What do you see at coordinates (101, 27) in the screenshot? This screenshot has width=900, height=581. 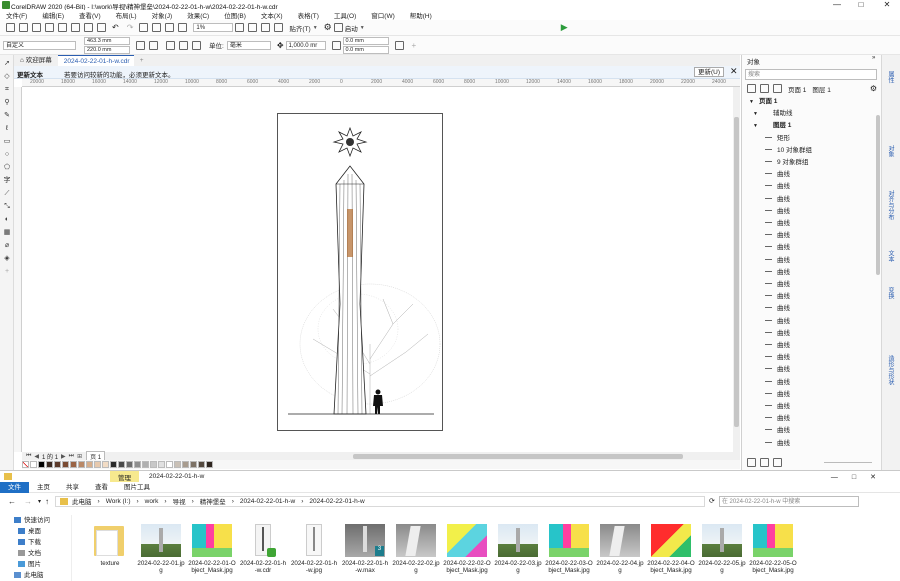 I see `paste-icon` at bounding box center [101, 27].